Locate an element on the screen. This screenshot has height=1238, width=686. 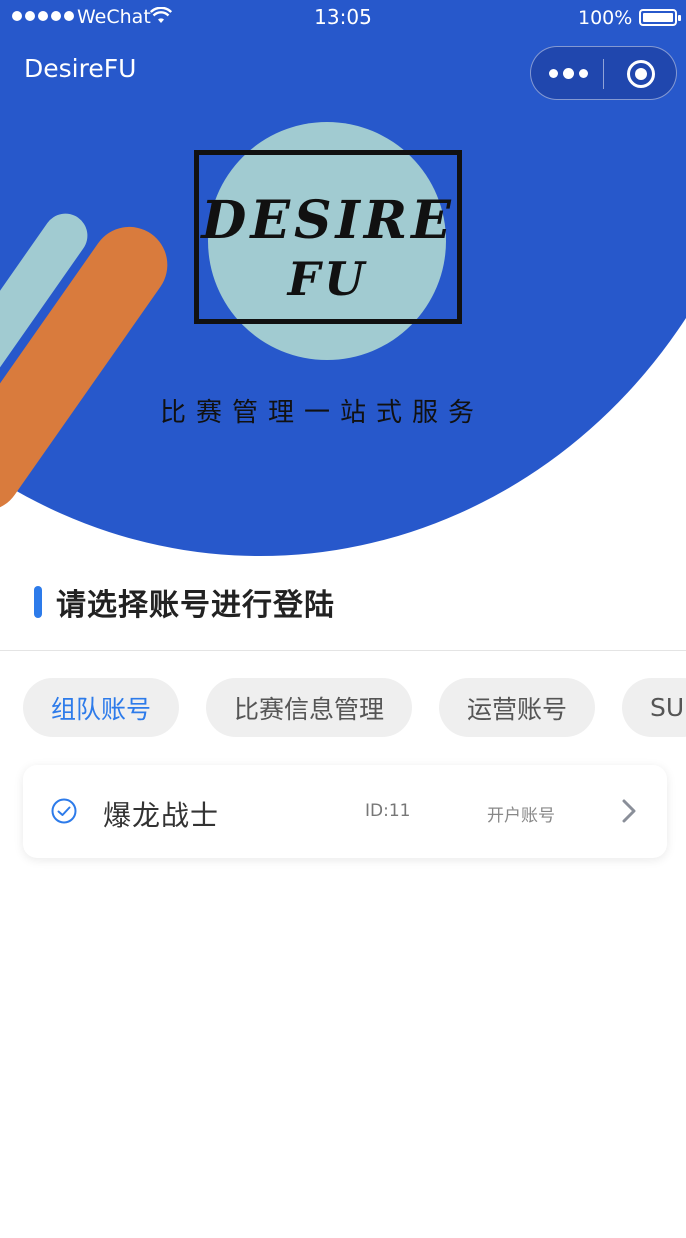
section-accent-bar is located at coordinates (38, 602).